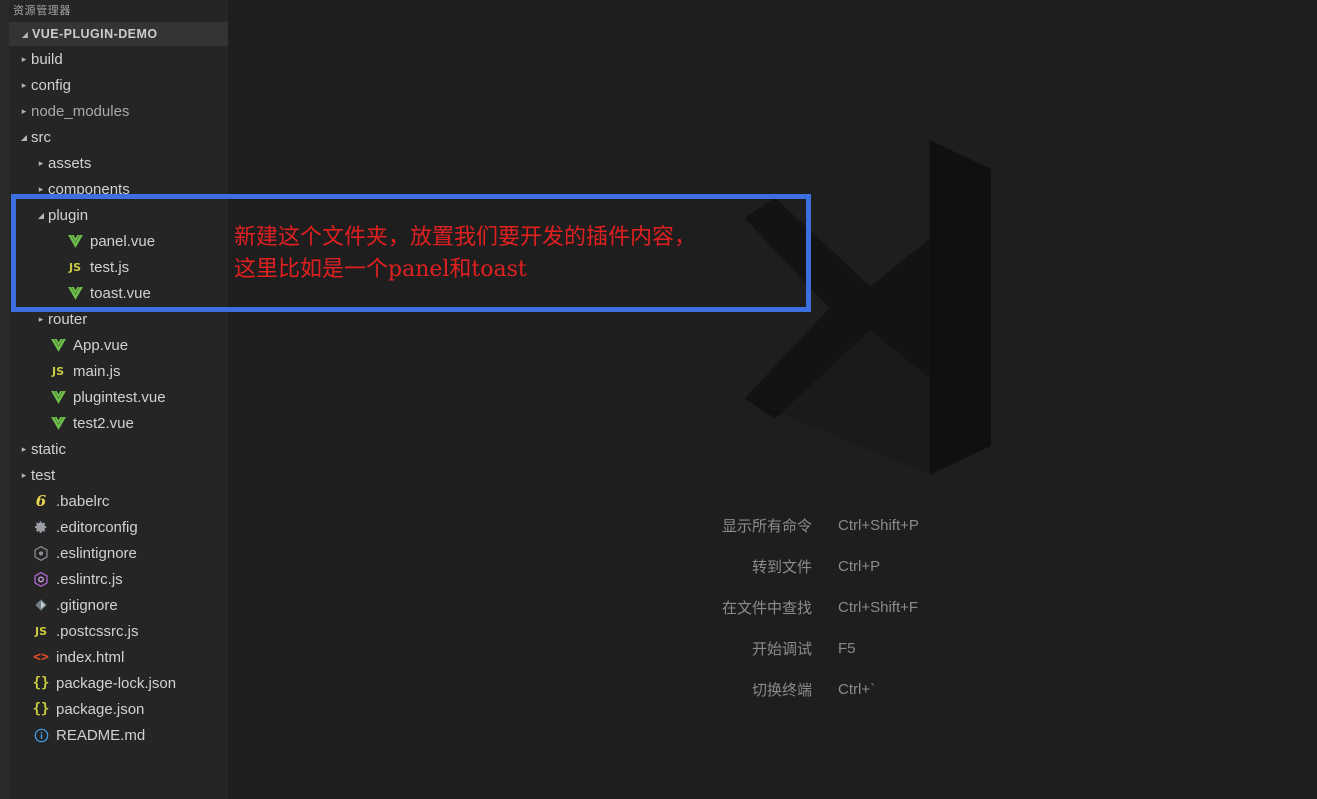  I want to click on shortcut-row: 切换终端 Ctrl+`, so click(820, 689).